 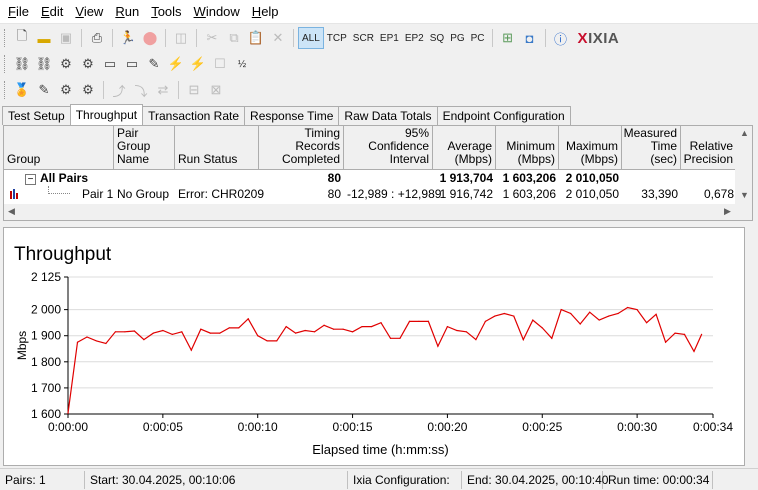 What do you see at coordinates (414, 38) in the screenshot?
I see `filter-ep2-button: EP2` at bounding box center [414, 38].